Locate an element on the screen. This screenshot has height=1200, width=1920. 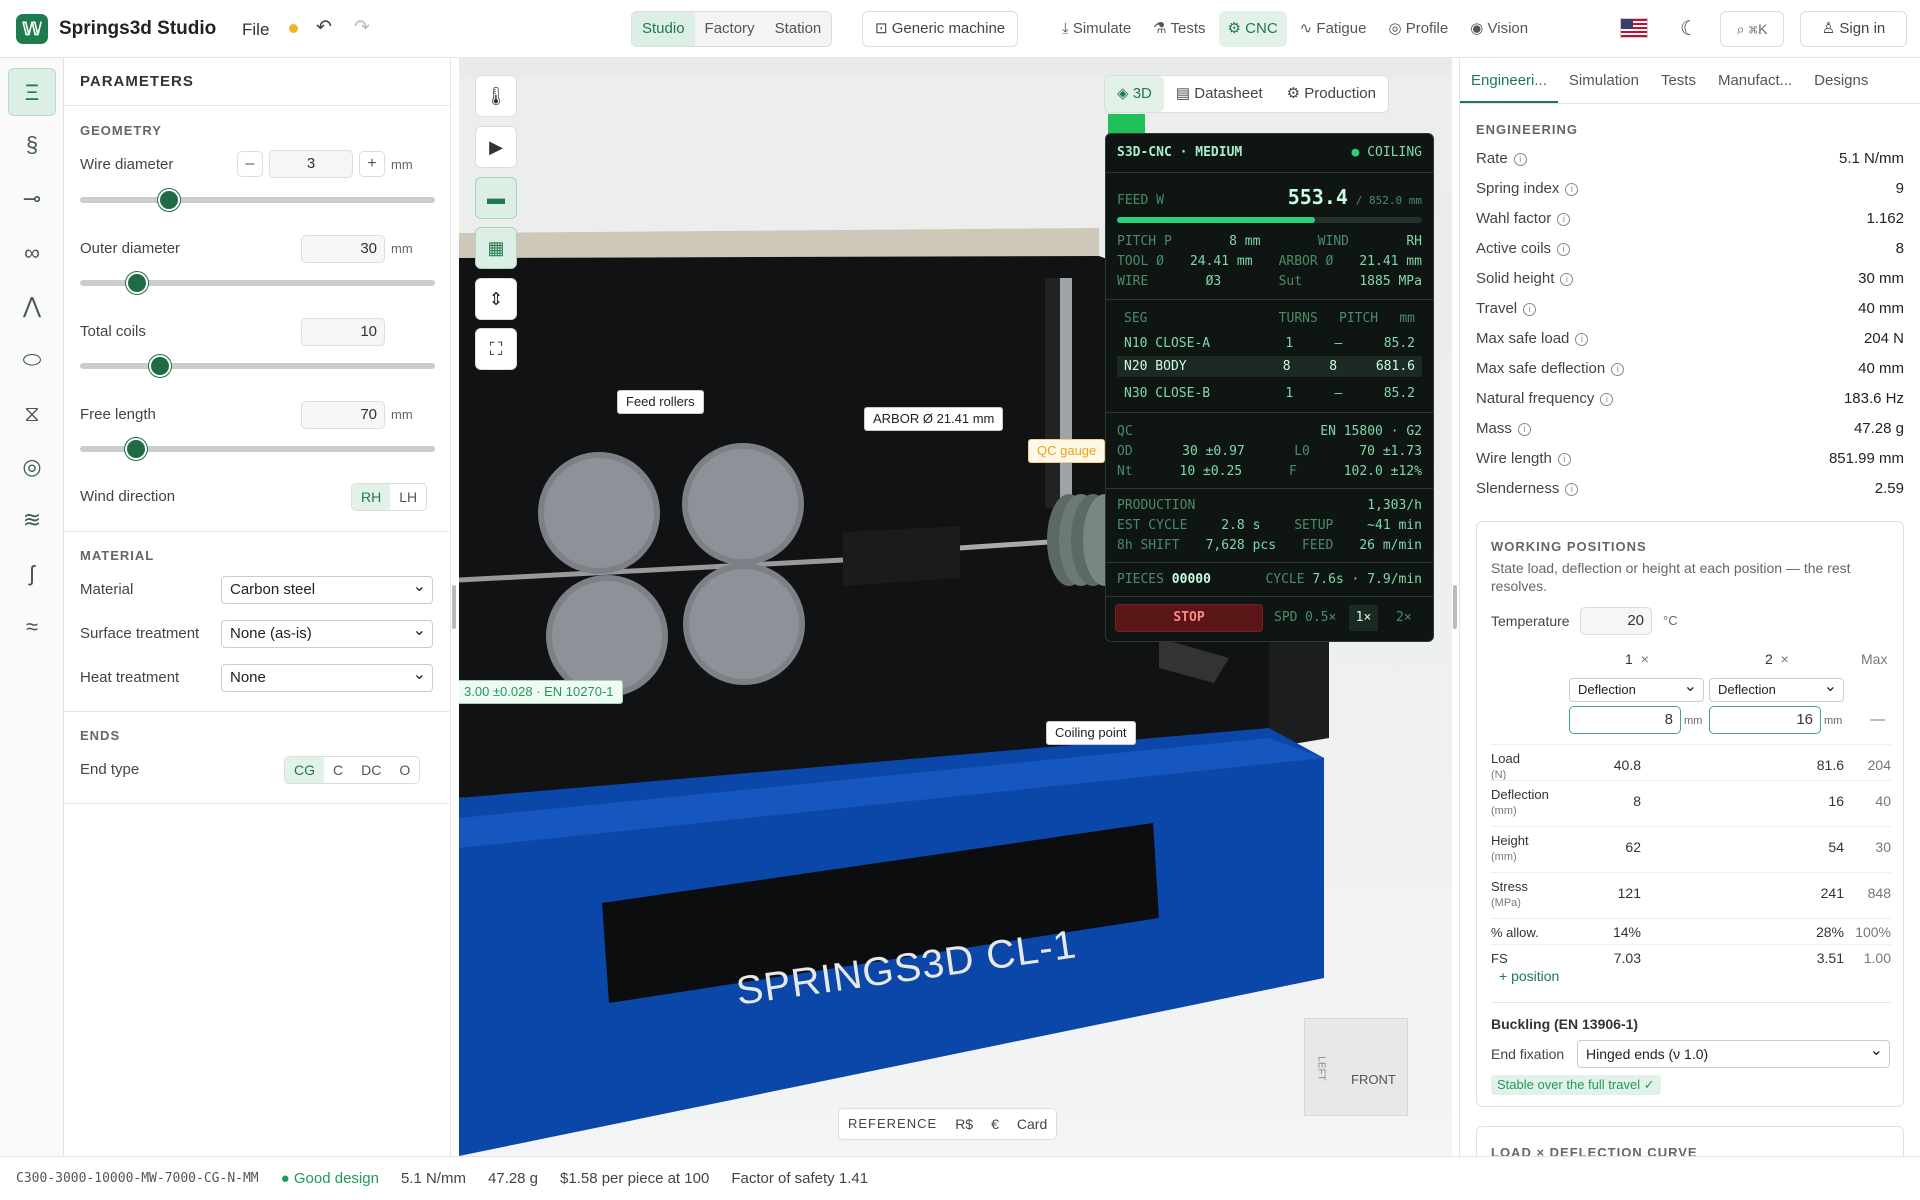
right-resize-handle is located at coordinates (1455, 607).